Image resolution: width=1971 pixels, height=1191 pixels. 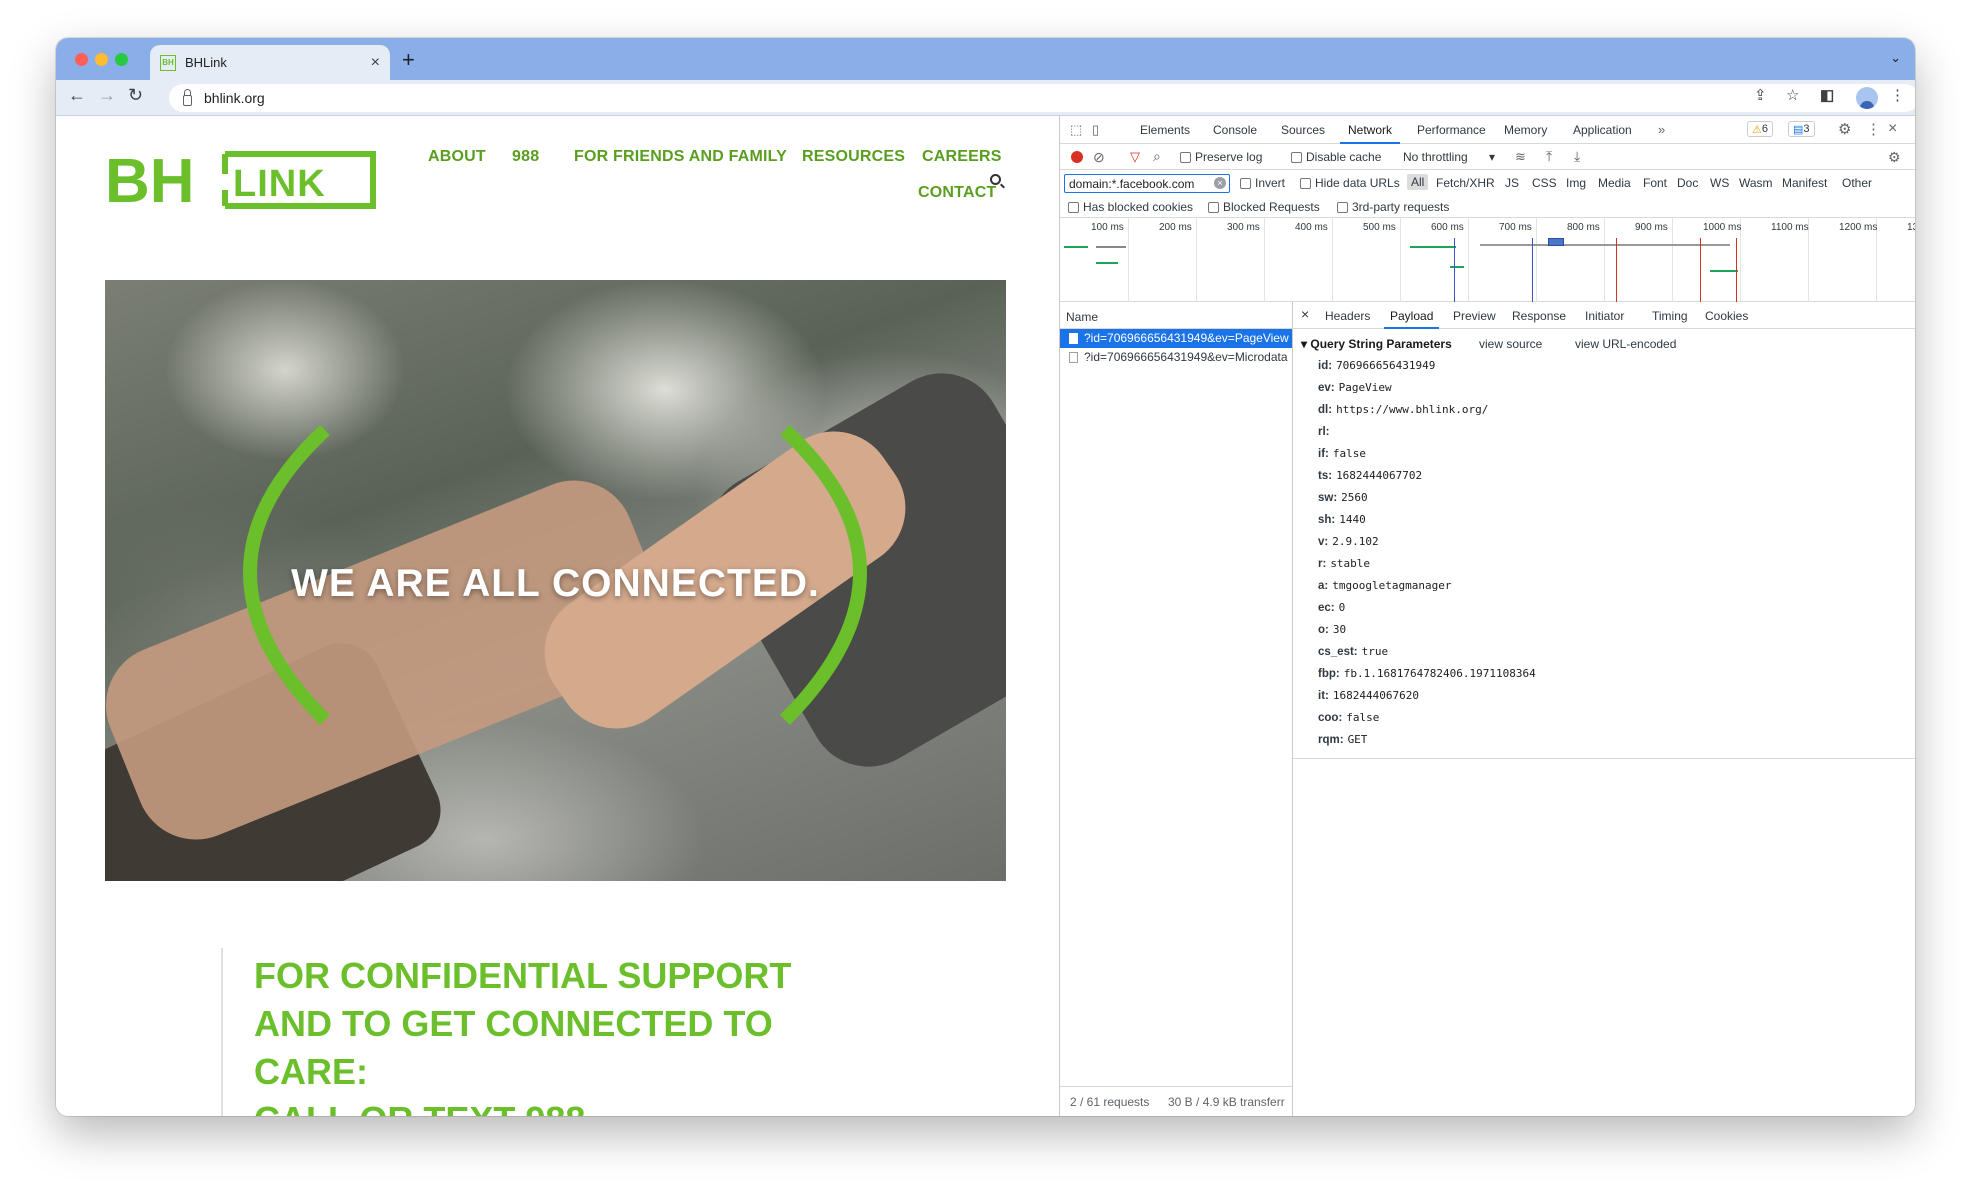 What do you see at coordinates (1042, 98) in the screenshot?
I see `address-bar: bhlink.org` at bounding box center [1042, 98].